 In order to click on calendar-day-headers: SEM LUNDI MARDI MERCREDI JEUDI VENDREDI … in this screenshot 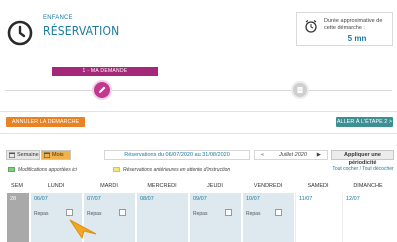, I will do `click(198, 187)`.